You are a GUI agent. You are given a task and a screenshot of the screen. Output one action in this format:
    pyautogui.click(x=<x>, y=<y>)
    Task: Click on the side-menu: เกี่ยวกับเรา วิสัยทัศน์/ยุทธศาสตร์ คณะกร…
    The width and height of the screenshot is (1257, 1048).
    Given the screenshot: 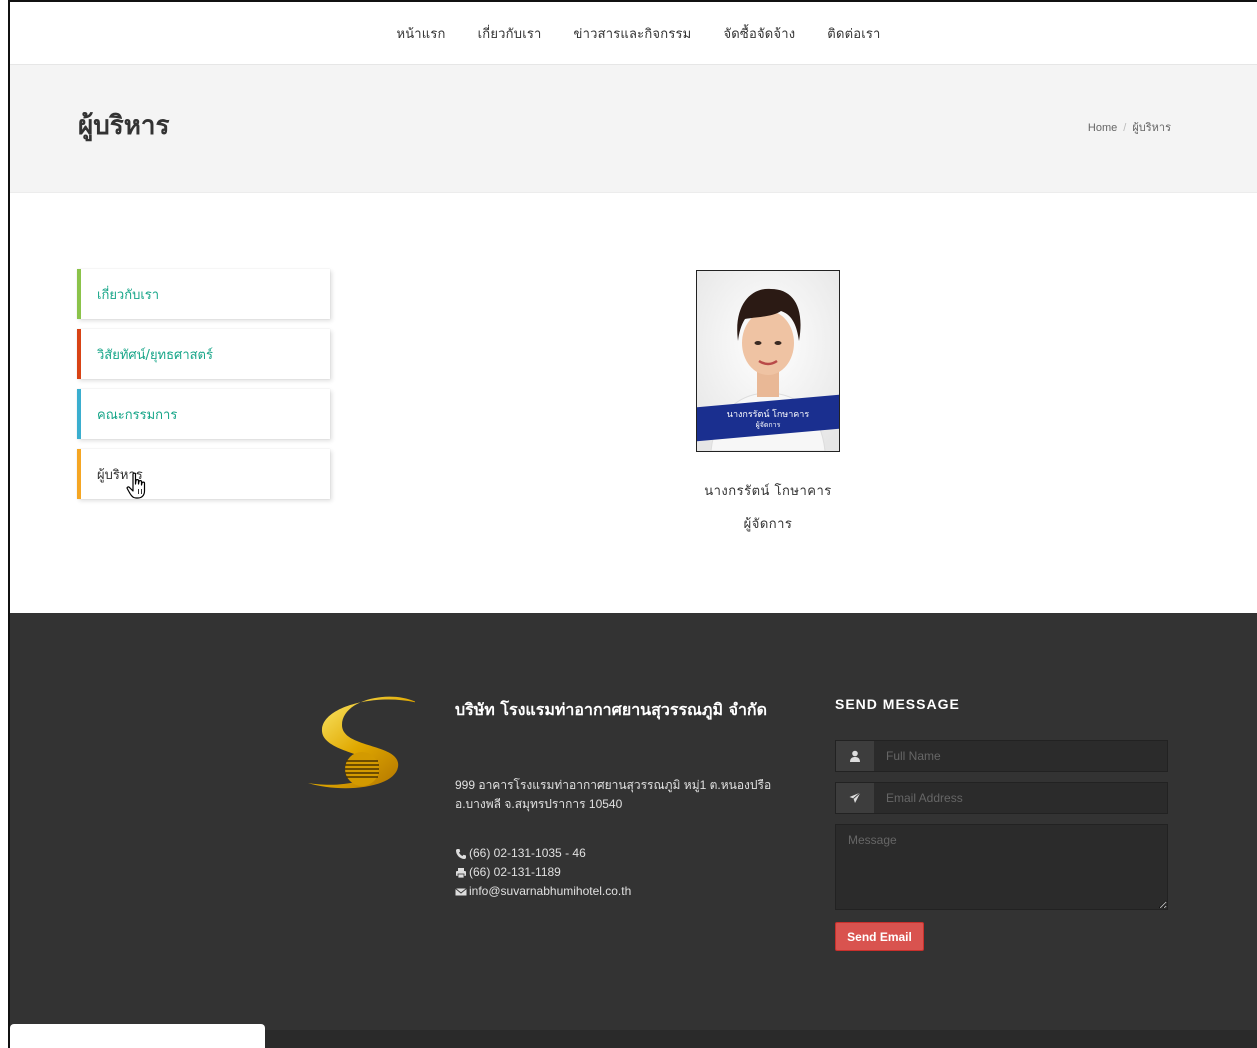 What is the action you would take?
    pyautogui.click(x=203, y=389)
    